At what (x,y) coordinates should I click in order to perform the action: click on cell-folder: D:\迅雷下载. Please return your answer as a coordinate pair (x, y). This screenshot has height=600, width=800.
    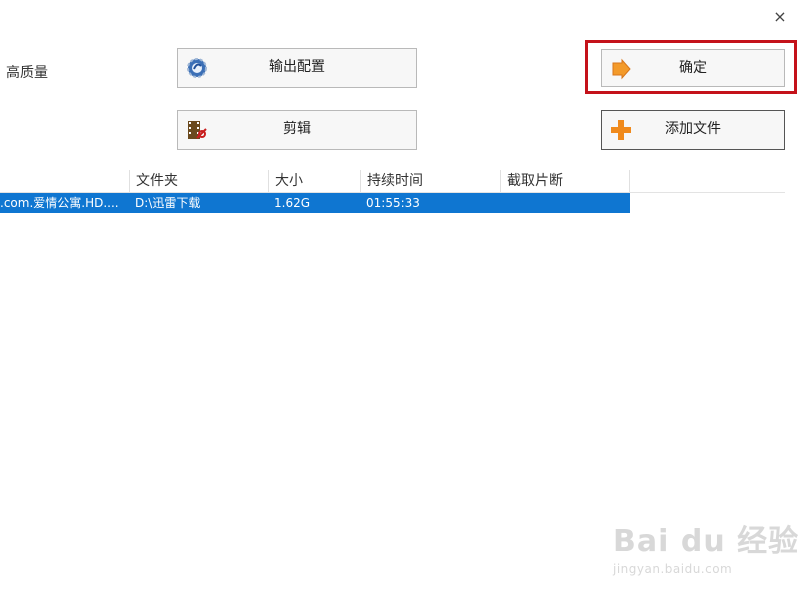
    Looking at the image, I should click on (168, 203).